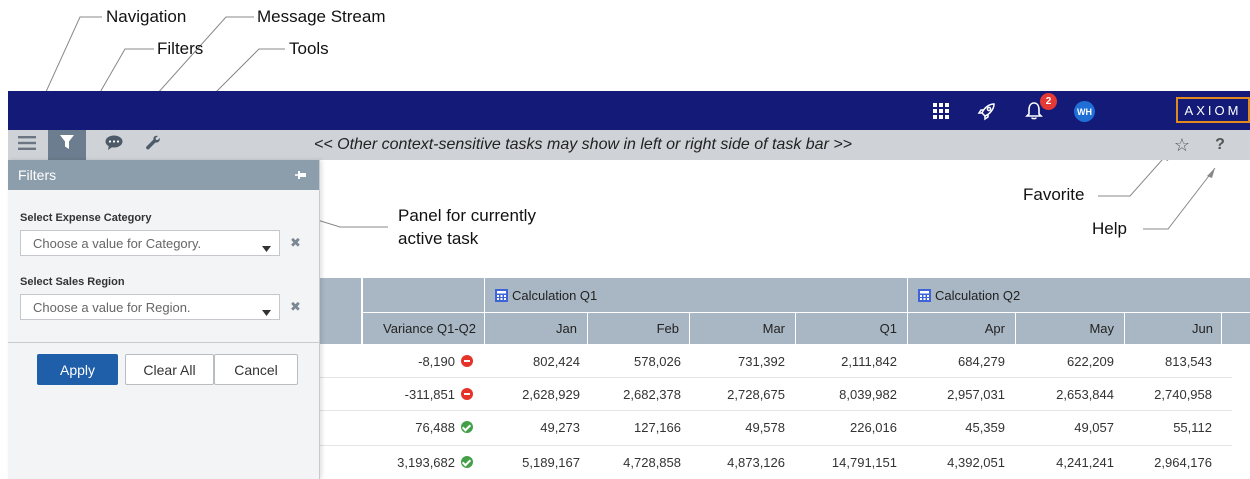  I want to click on menu-icon, so click(27, 145).